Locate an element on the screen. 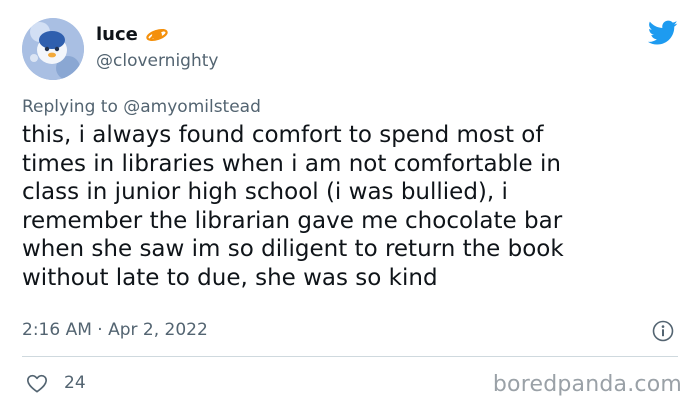 The width and height of the screenshot is (700, 410). avatar is located at coordinates (53, 49).